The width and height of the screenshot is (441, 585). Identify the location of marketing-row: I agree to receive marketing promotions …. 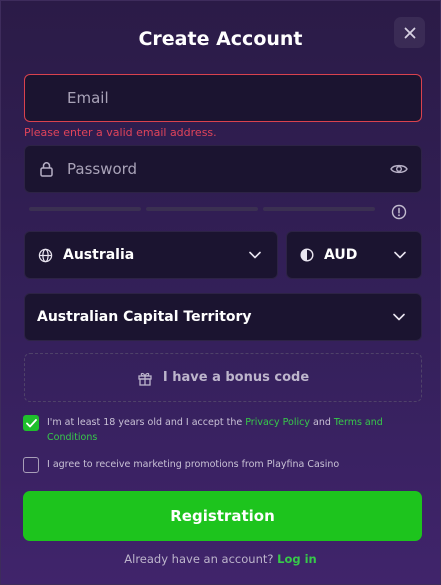
(210, 465).